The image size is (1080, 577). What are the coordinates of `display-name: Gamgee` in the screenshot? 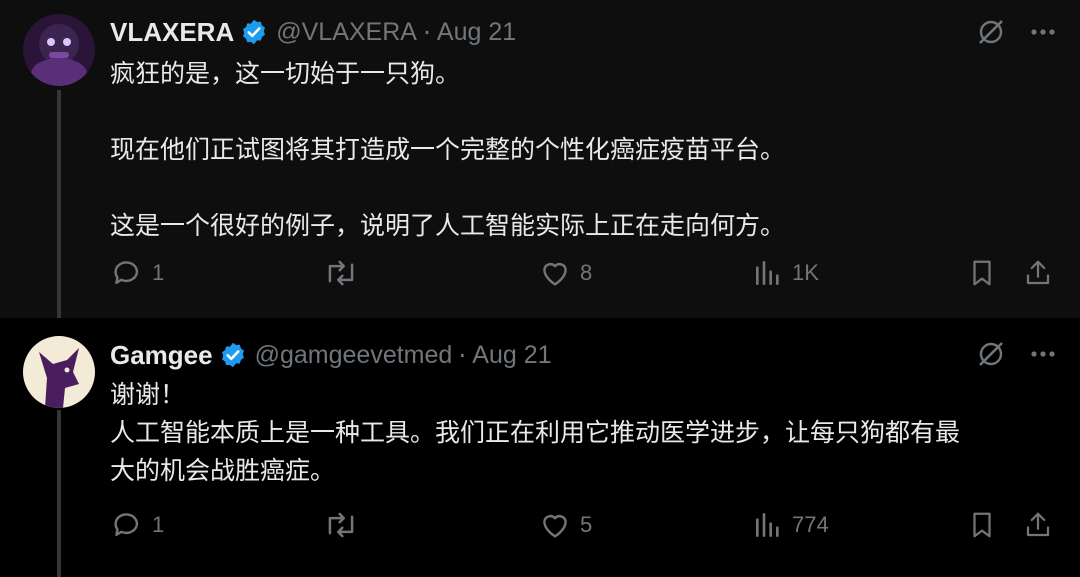 It's located at (161, 355).